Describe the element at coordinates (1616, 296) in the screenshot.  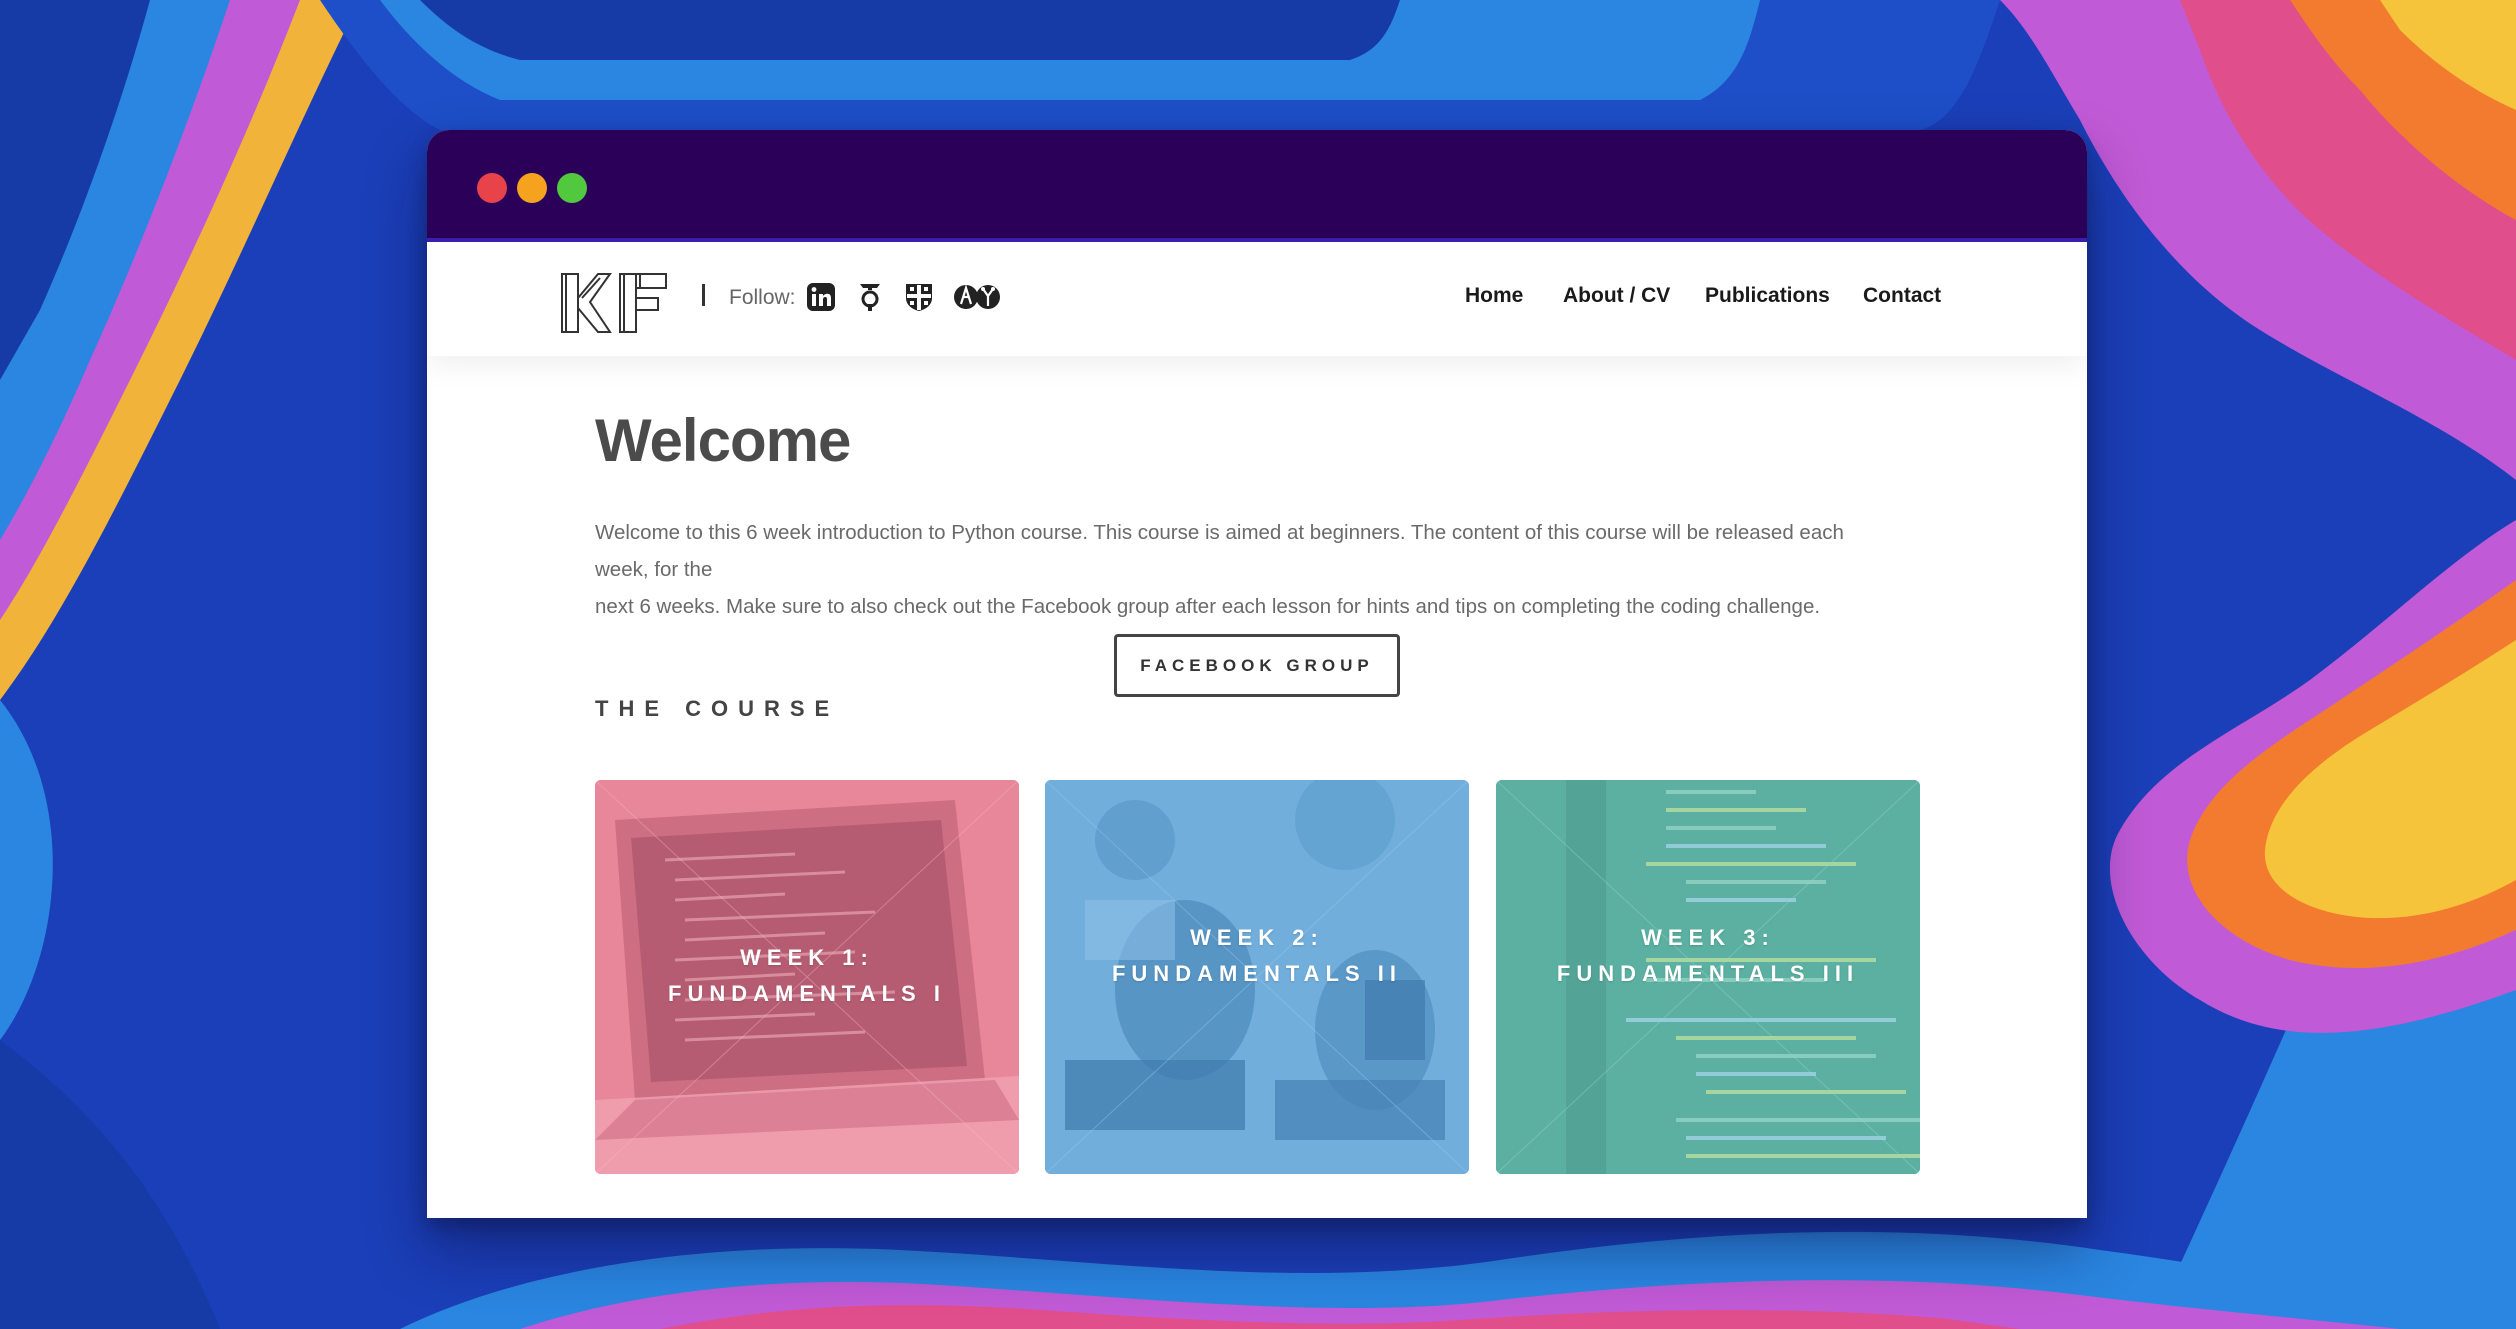
I see `nav-about-cv: About / CV` at that location.